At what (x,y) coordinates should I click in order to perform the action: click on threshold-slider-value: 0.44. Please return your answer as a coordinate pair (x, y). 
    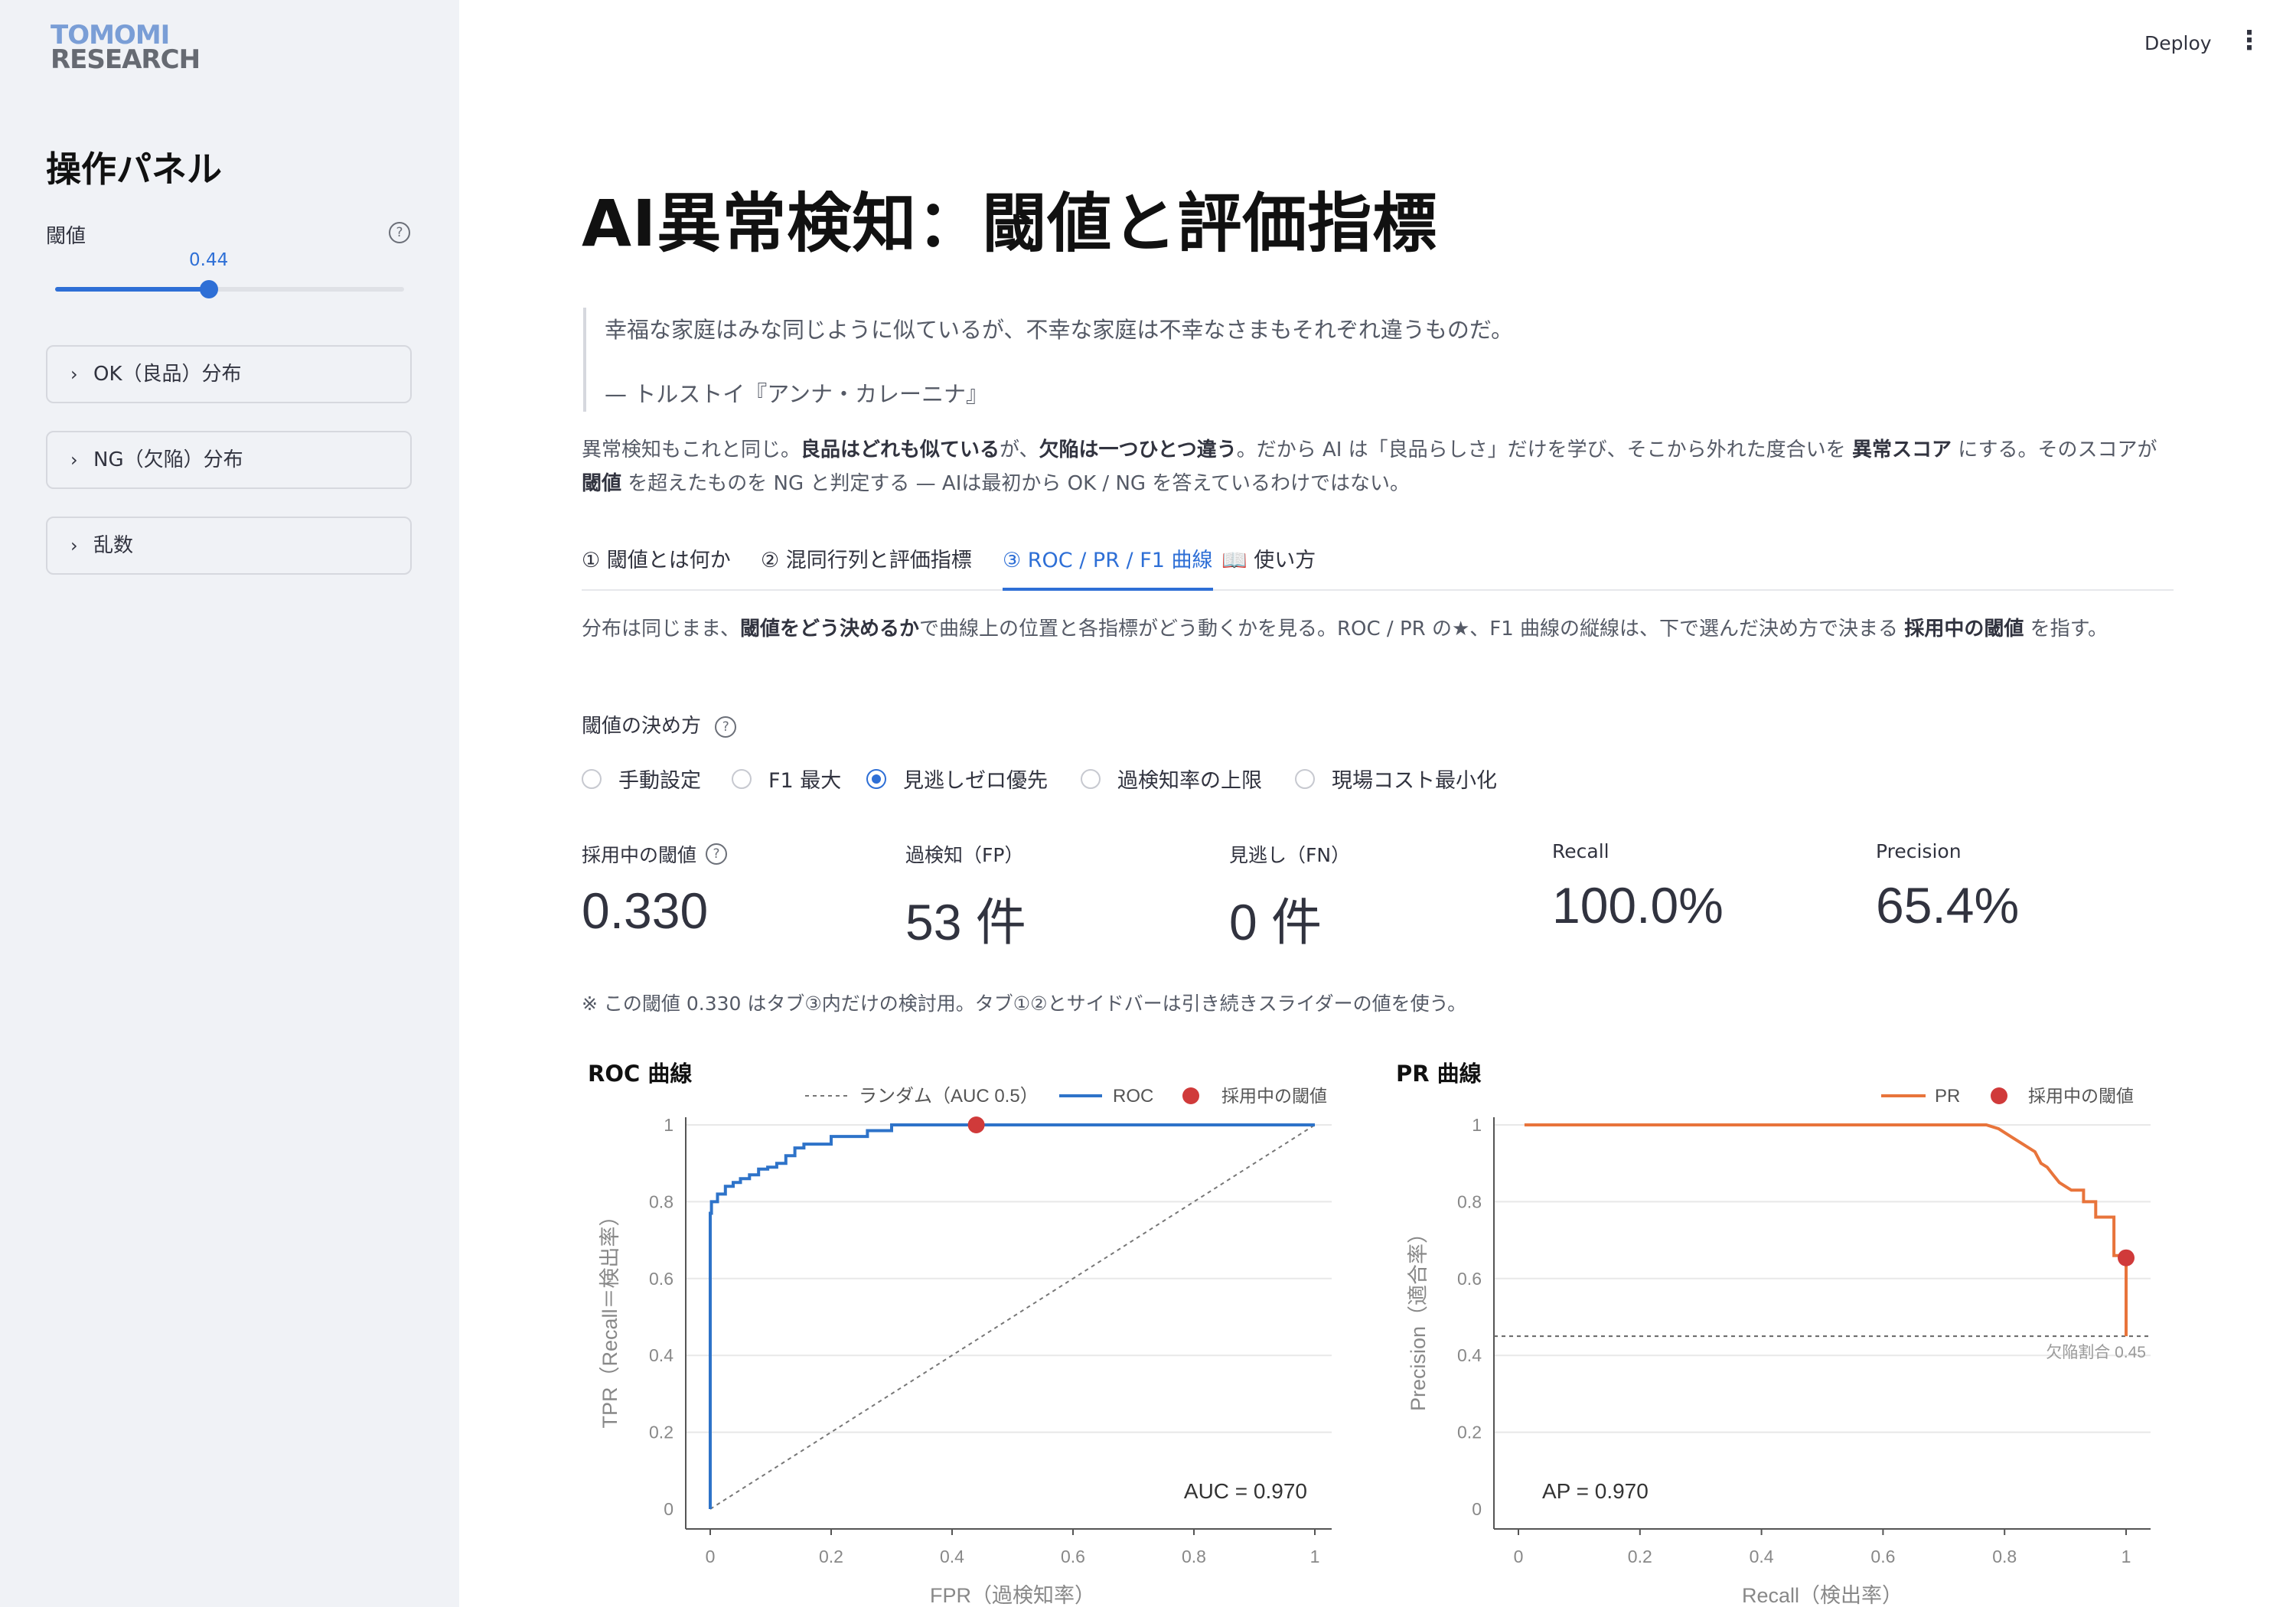
    Looking at the image, I should click on (209, 260).